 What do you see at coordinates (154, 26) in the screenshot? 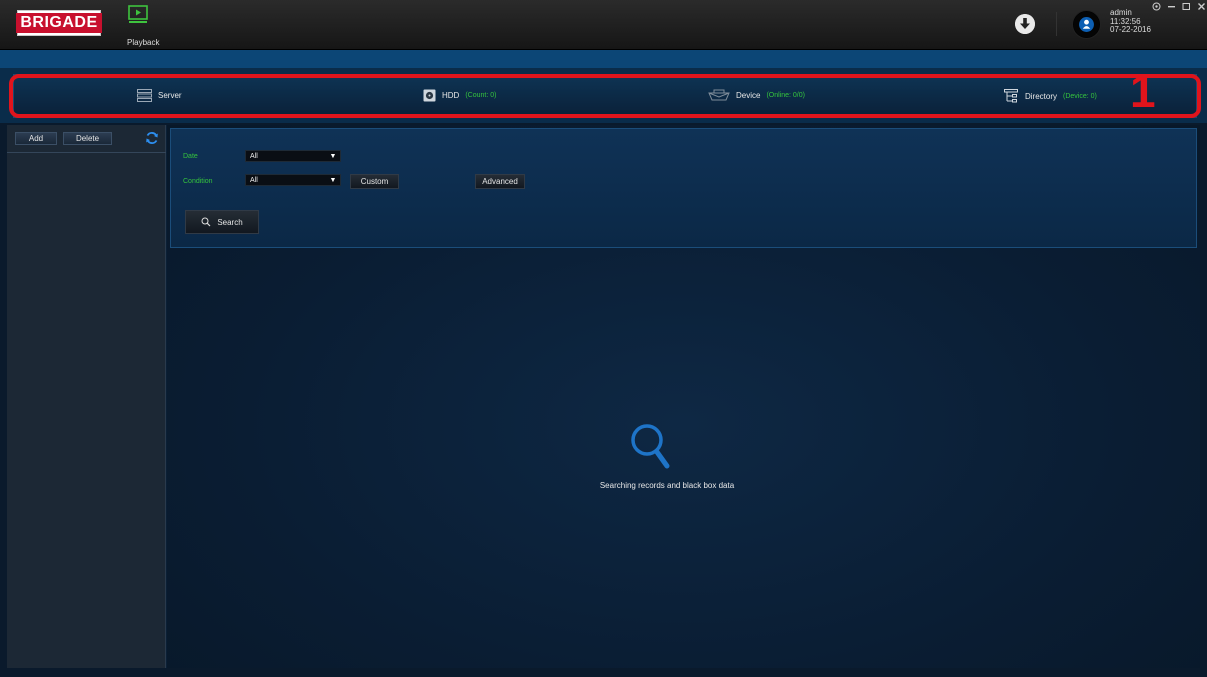
I see `playback-module-button: Playback` at bounding box center [154, 26].